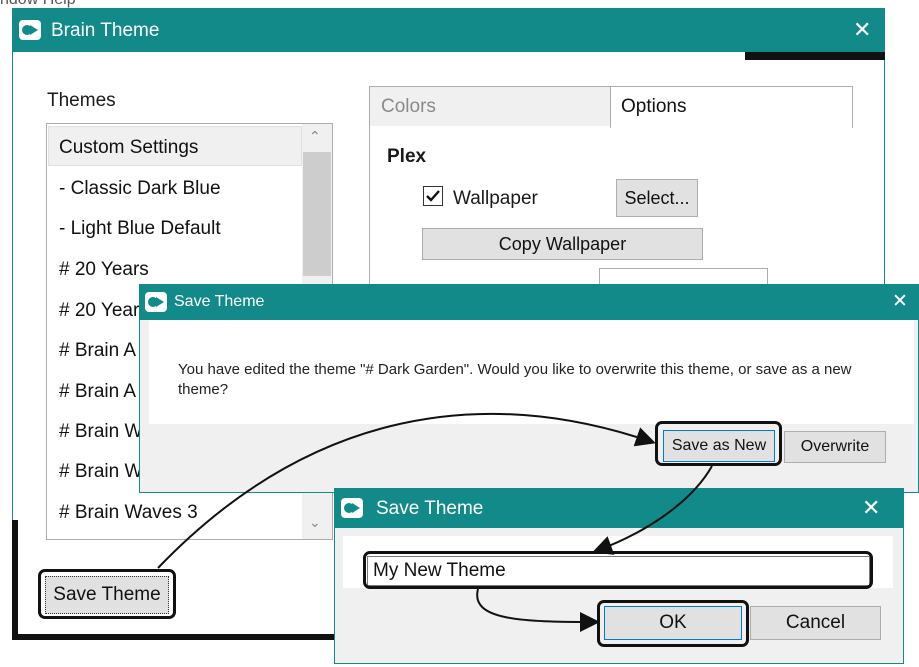 The image size is (919, 667). What do you see at coordinates (495, 198) in the screenshot?
I see `wallpaper-checkbox-label: Wallpaper` at bounding box center [495, 198].